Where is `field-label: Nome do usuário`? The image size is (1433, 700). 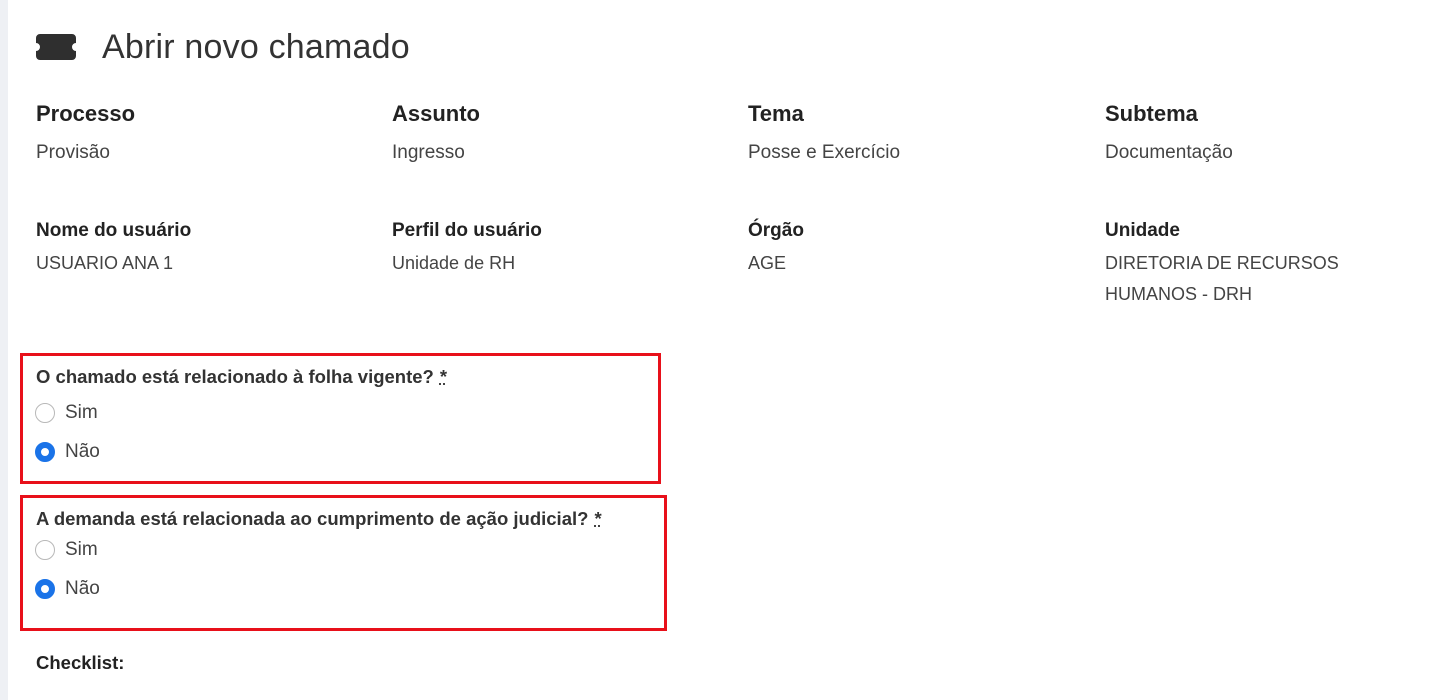
field-label: Nome do usuário is located at coordinates (114, 230).